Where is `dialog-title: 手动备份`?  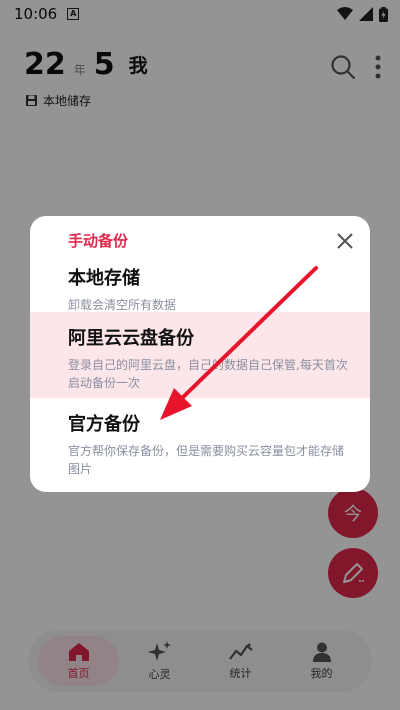 dialog-title: 手动备份 is located at coordinates (98, 241).